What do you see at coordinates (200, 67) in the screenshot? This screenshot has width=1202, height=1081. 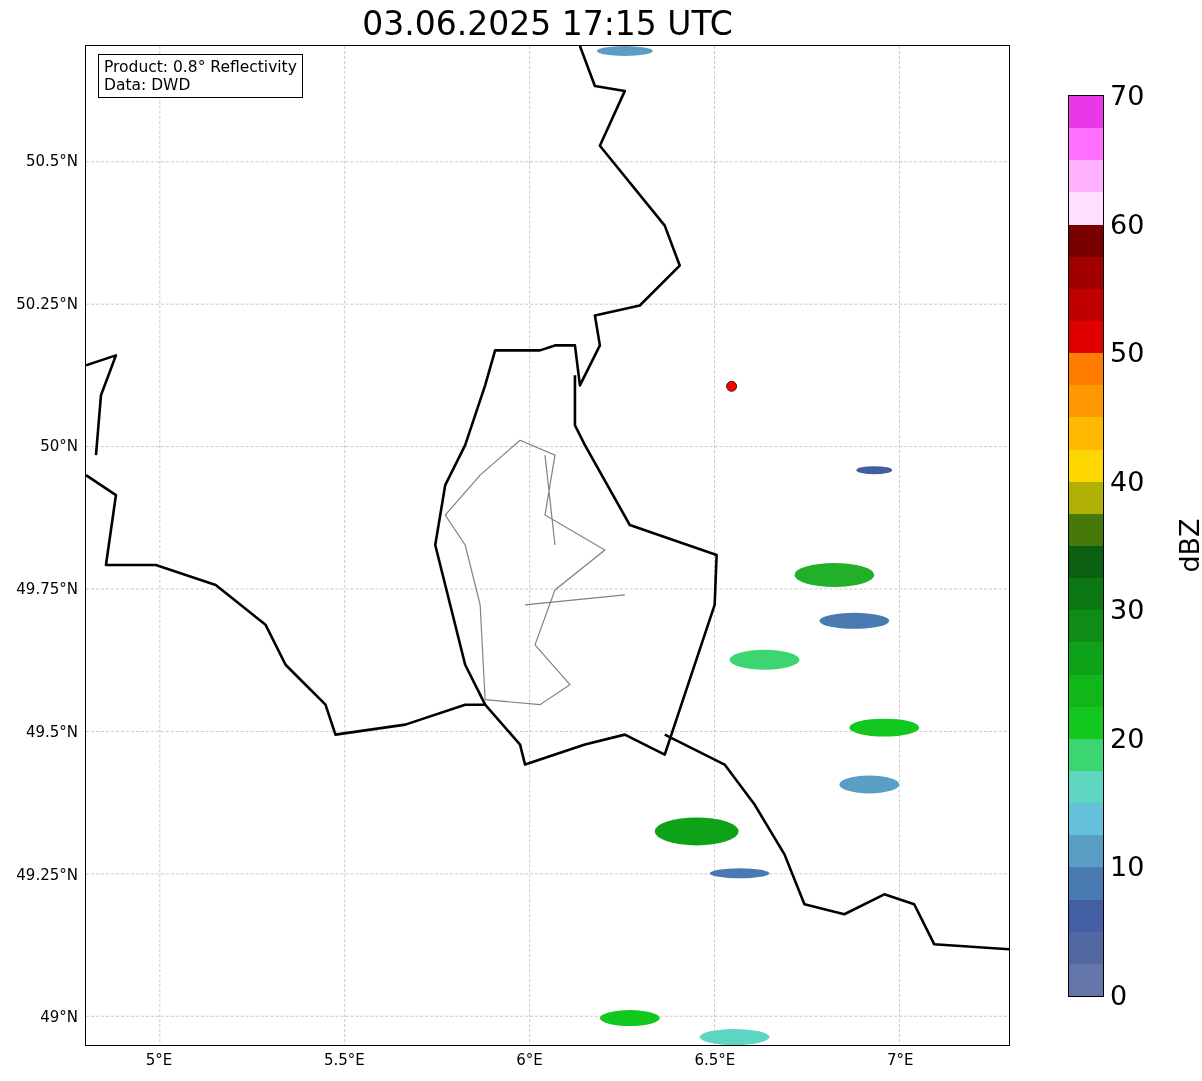 I see `info-text: Product: 0.8° Reflectivity` at bounding box center [200, 67].